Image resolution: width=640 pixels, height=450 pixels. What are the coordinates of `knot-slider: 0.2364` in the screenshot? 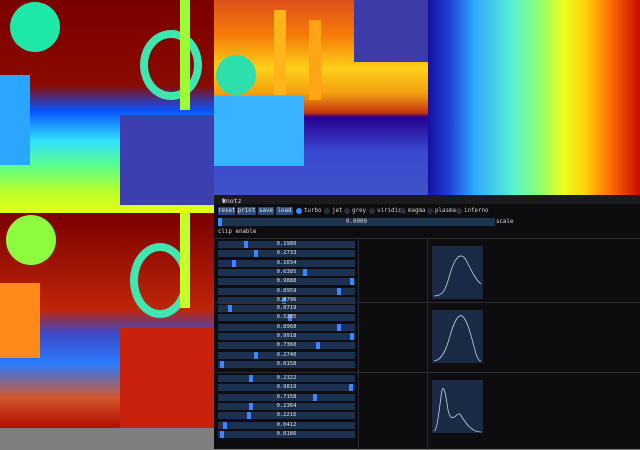 It's located at (286, 406).